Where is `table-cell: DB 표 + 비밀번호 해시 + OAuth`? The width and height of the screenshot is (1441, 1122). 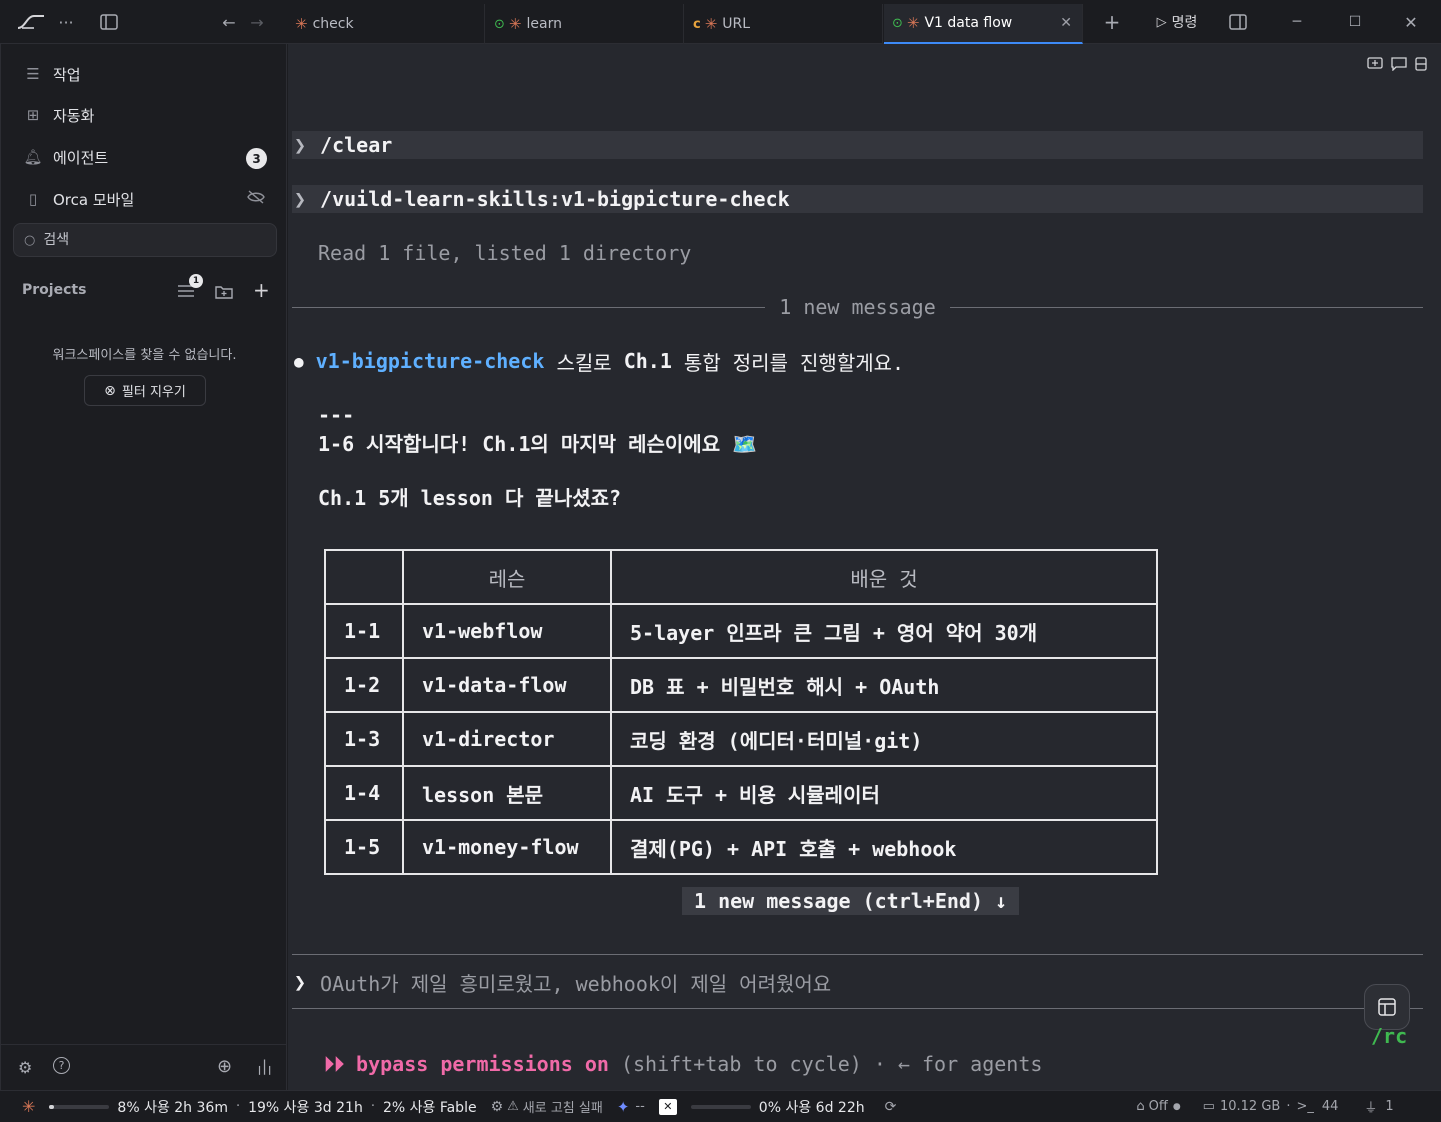 table-cell: DB 표 + 비밀번호 해시 + OAuth is located at coordinates (884, 685).